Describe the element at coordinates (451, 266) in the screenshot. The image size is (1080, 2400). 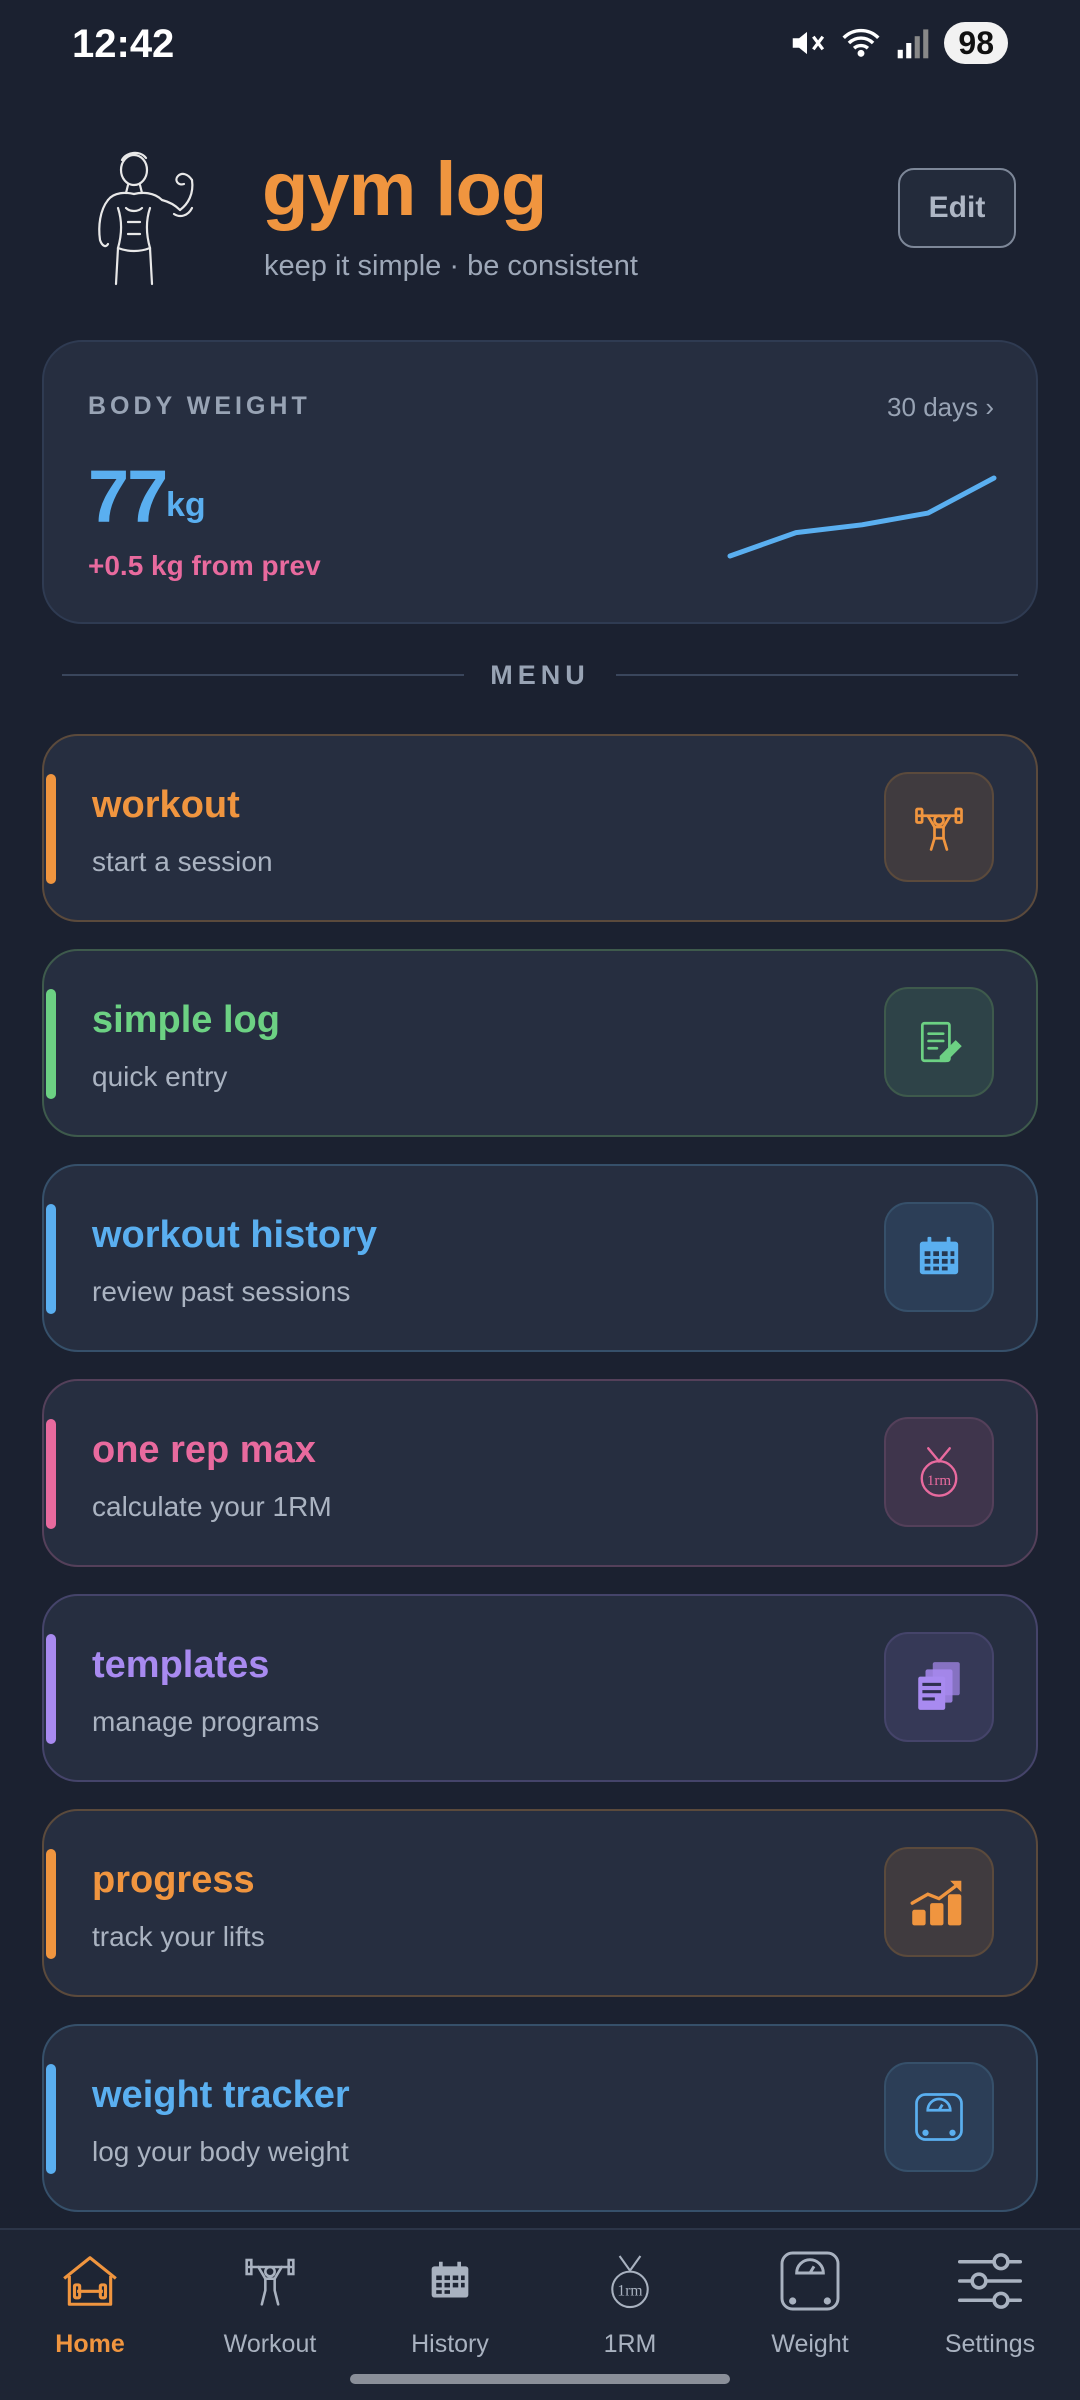
I see `app-subtitle: keep it simple · be consistent` at that location.